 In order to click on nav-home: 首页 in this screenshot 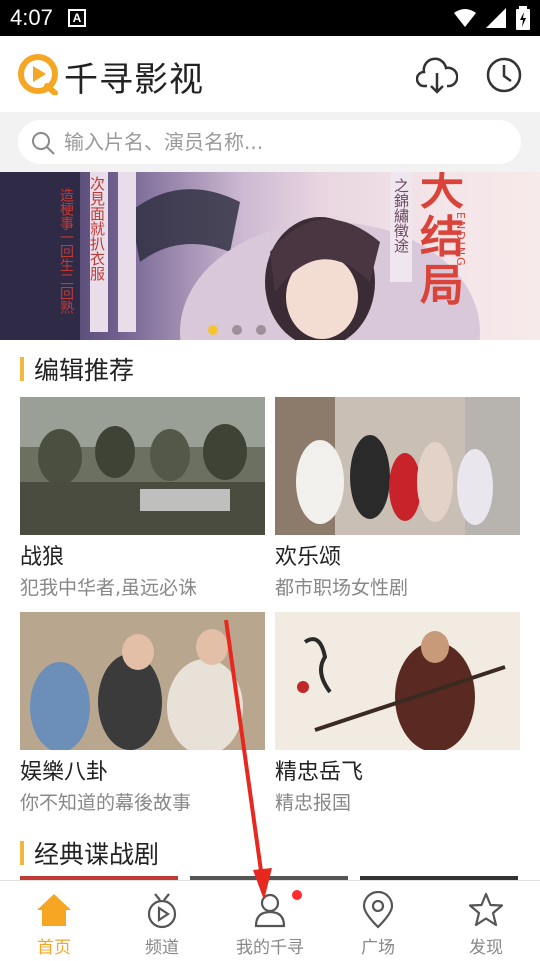, I will do `click(54, 921)`.